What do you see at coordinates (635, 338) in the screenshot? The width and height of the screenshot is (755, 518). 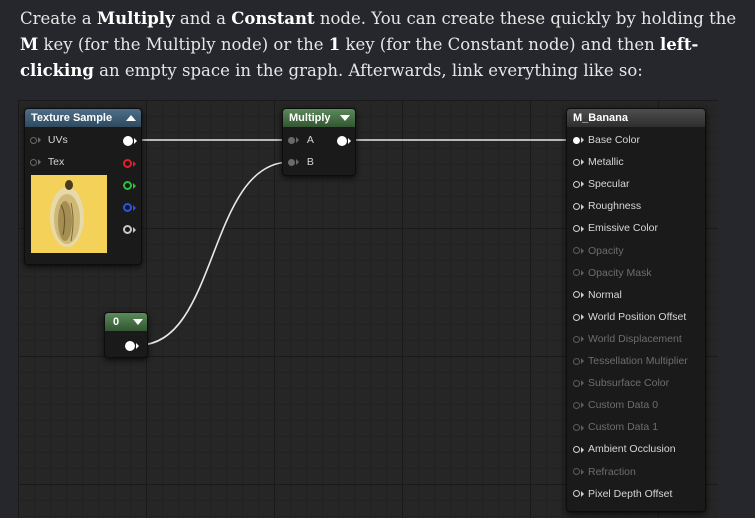 I see `material-input-label: World Displacement` at bounding box center [635, 338].